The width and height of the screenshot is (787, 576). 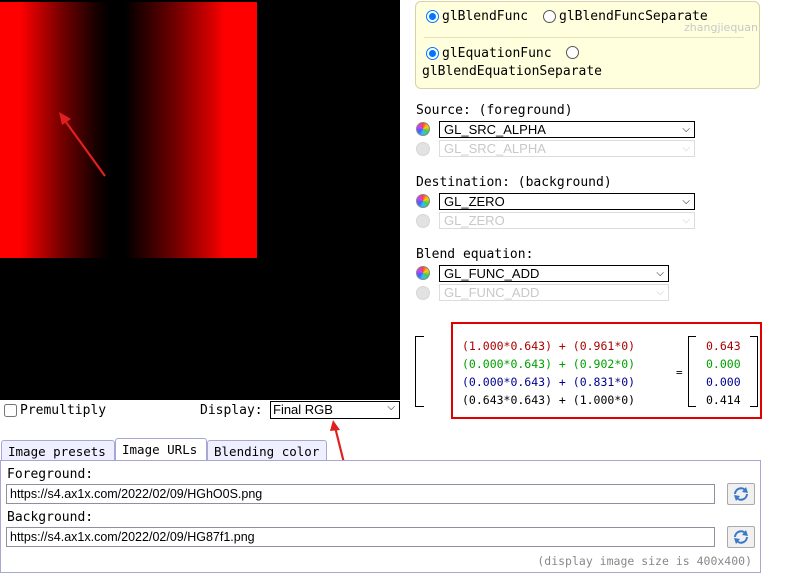 I want to click on source-select-value: GL_SRC_ALPHA, so click(x=495, y=129).